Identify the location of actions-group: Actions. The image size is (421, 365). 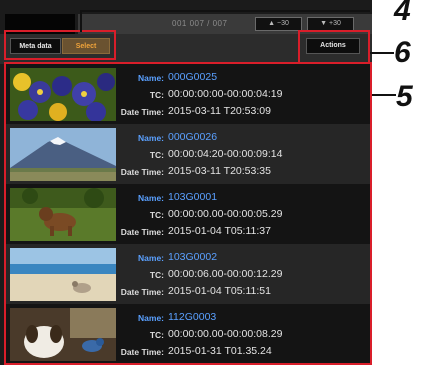
(334, 47).